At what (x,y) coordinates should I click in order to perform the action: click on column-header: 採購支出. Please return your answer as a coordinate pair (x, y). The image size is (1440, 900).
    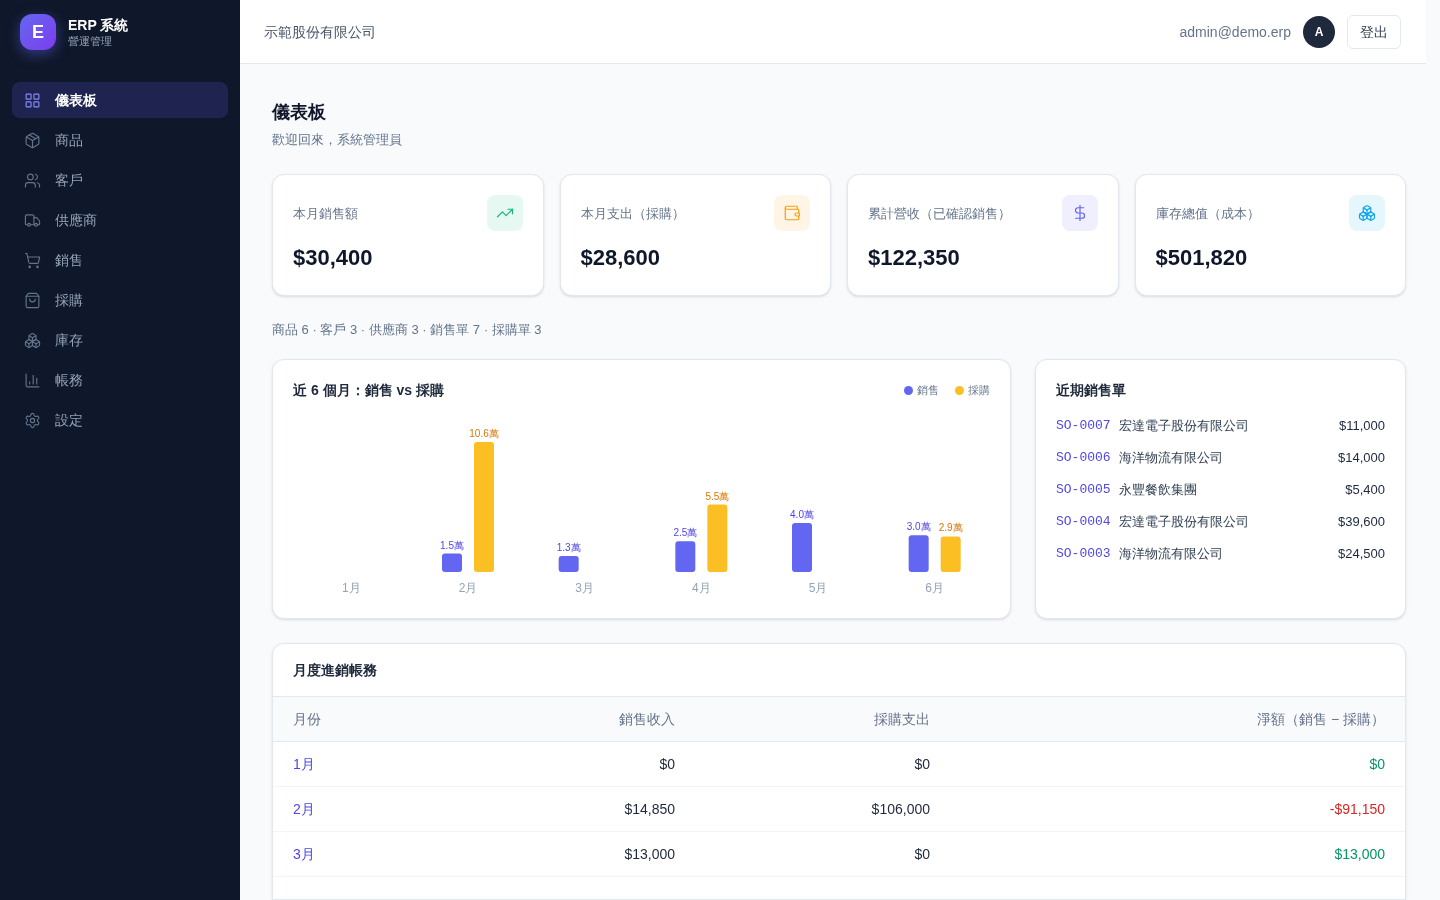
    Looking at the image, I should click on (901, 719).